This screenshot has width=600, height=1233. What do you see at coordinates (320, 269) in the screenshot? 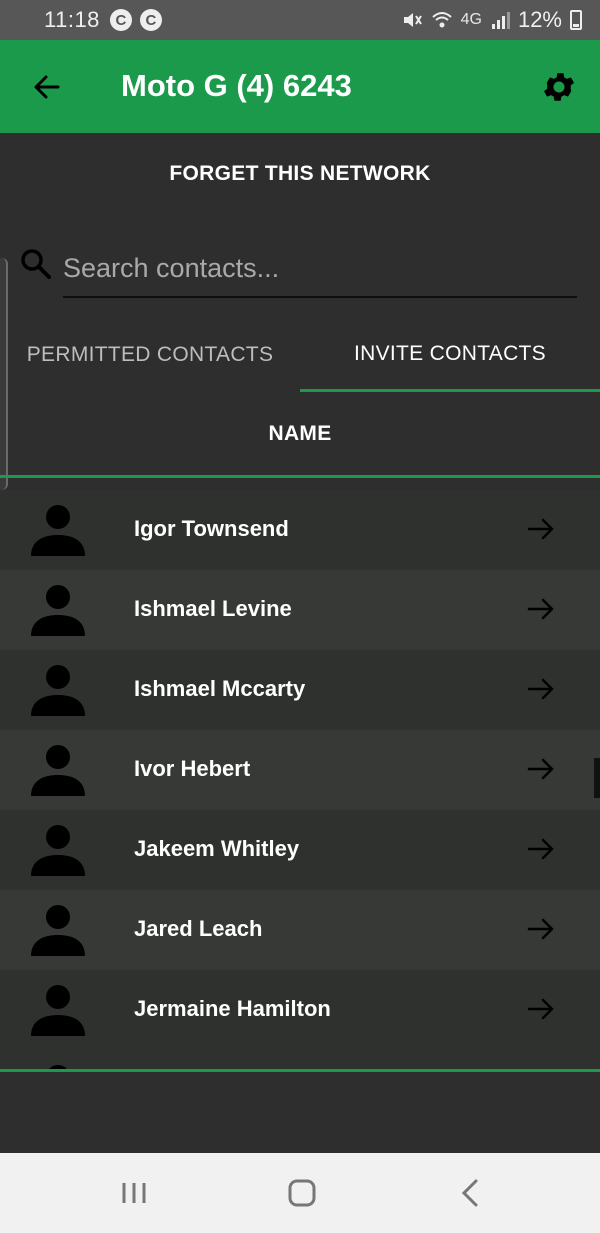
I see `search-input` at bounding box center [320, 269].